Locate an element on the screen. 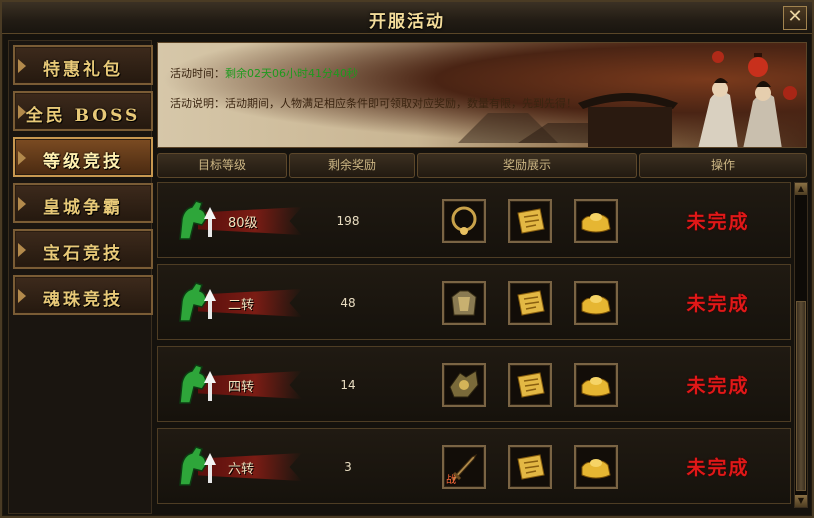 The image size is (814, 518). table-header: 目标等级 剩余奖励 奖励展示 操作 is located at coordinates (482, 165).